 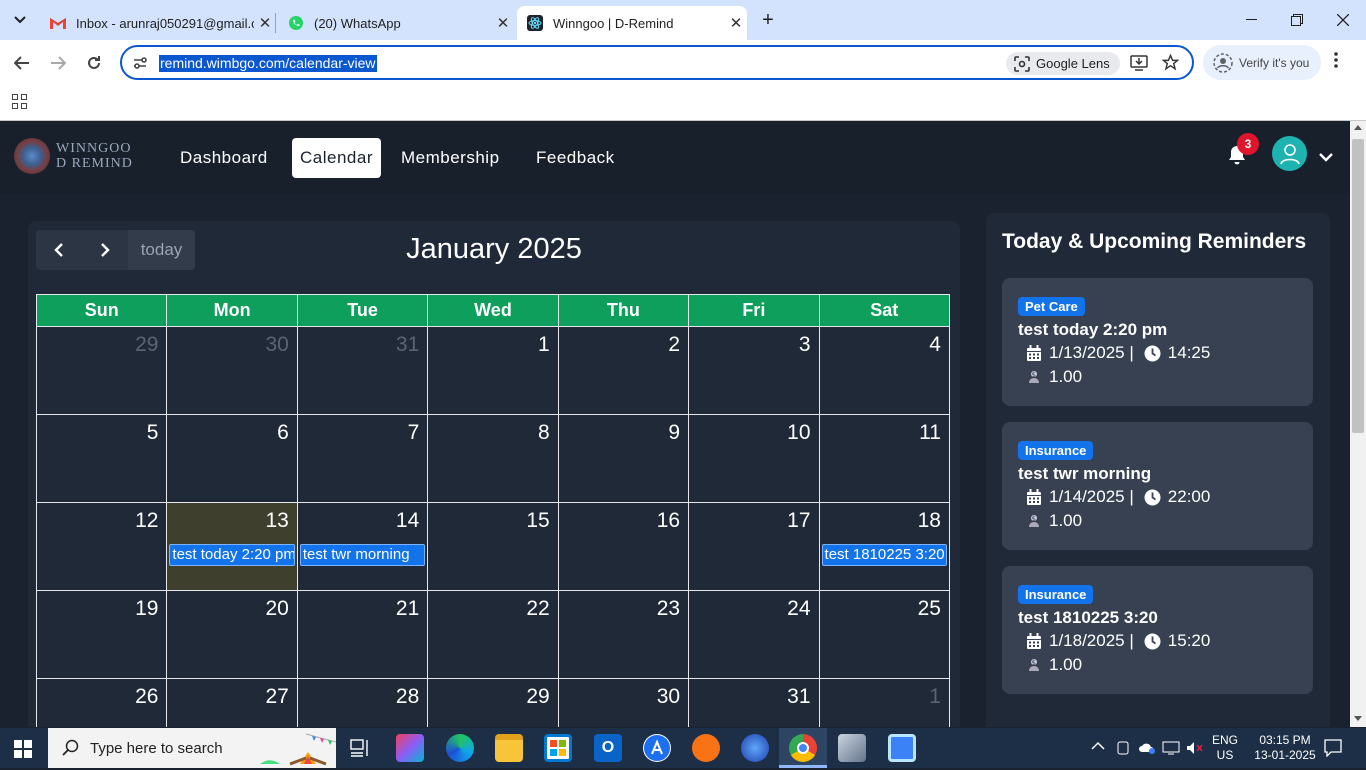 What do you see at coordinates (232, 459) in the screenshot?
I see `day-cell: 6` at bounding box center [232, 459].